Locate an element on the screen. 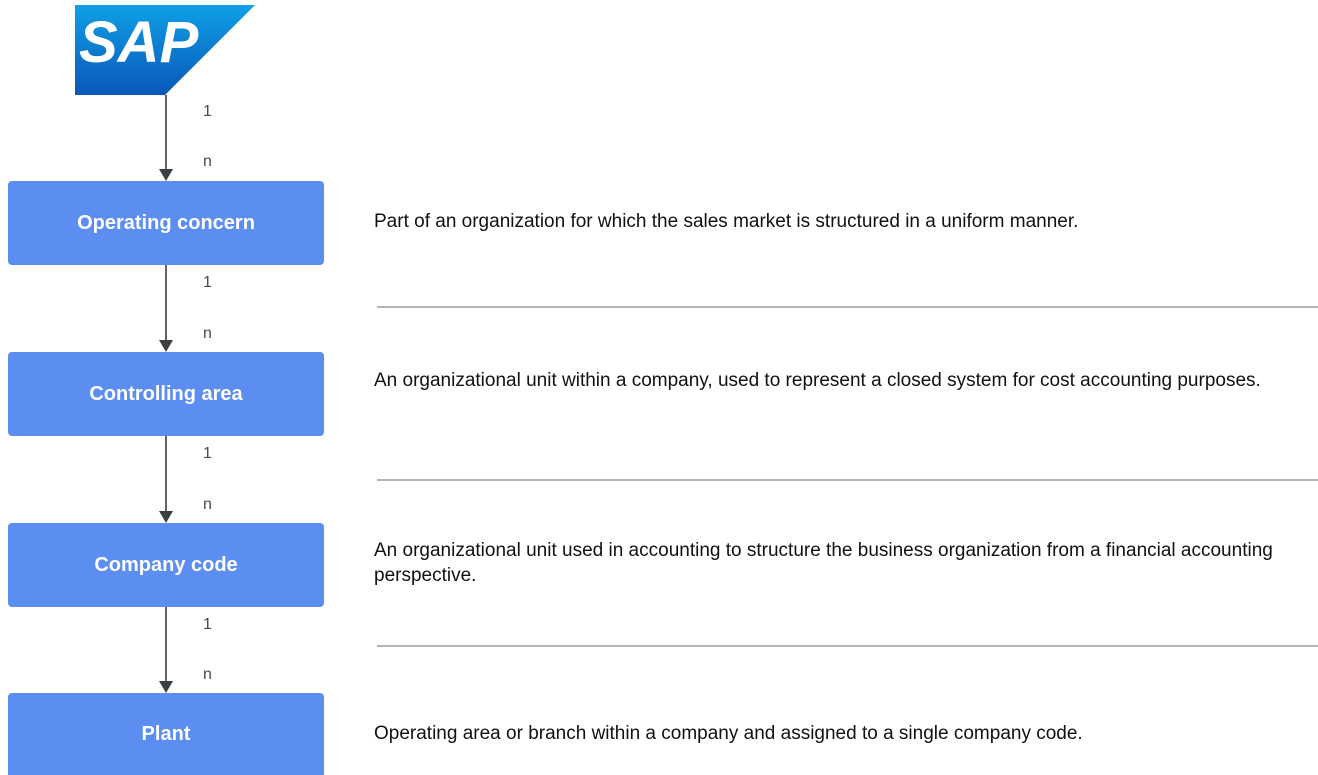 The height and width of the screenshot is (775, 1318). node-controlling-area: Controlling area is located at coordinates (166, 394).